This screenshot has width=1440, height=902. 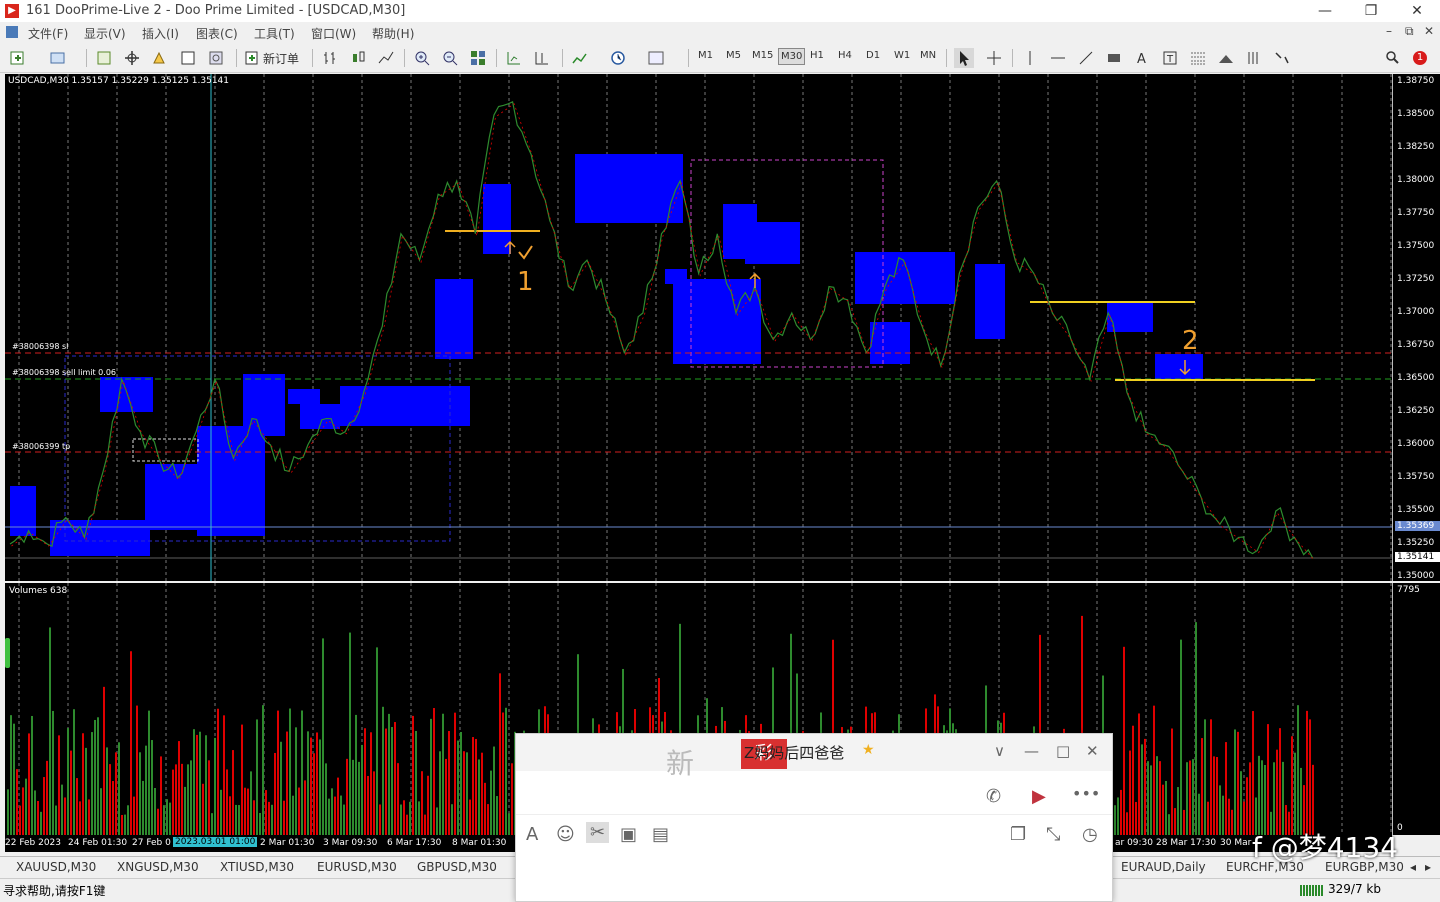 I want to click on tab-xauusd: XAUUSD,M30, so click(x=56, y=867).